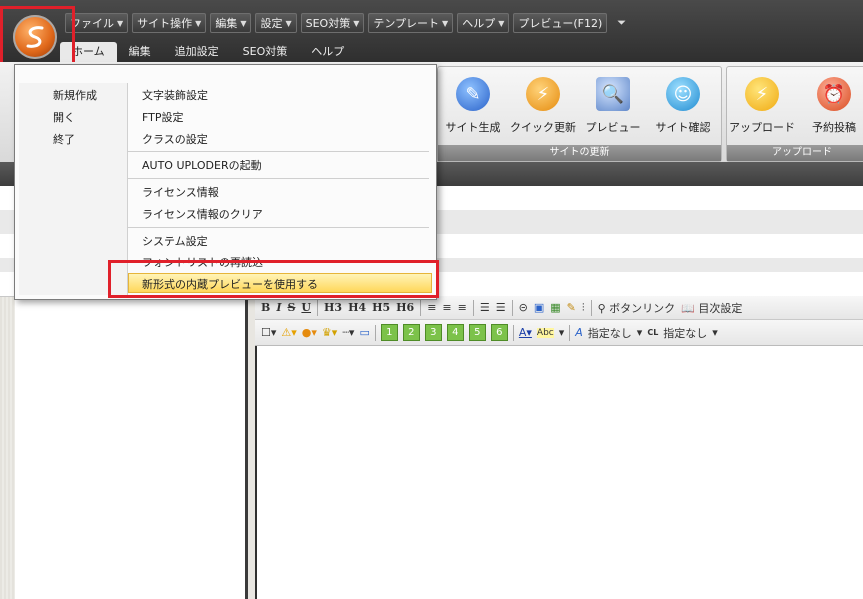  I want to click on button-label: サイト生成, so click(473, 127).